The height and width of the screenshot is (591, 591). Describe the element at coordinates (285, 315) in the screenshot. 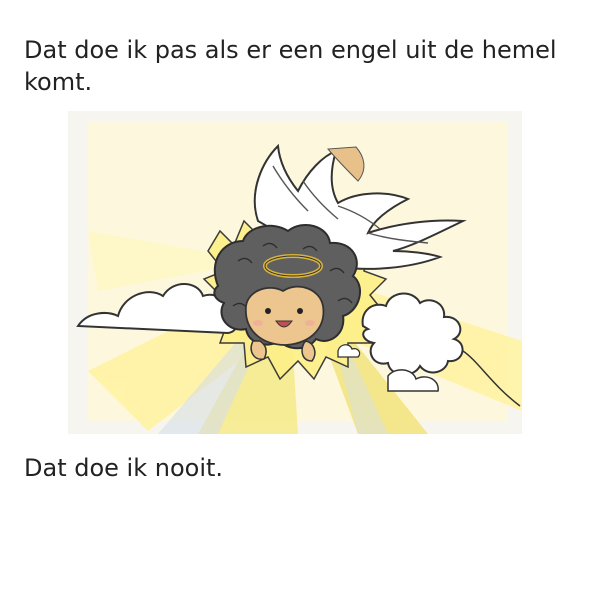

I see `face-icon` at that location.